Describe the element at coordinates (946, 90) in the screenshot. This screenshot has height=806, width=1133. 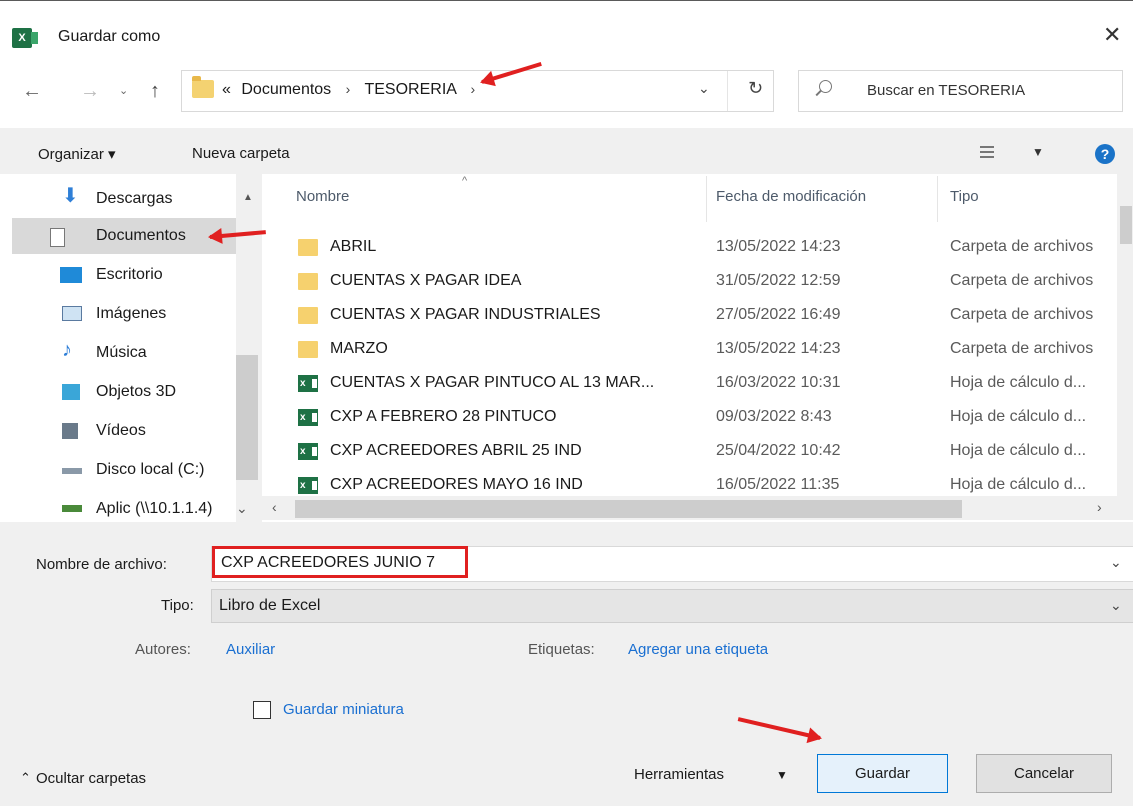
I see `search-placeholder: Buscar en TESORERIA` at that location.